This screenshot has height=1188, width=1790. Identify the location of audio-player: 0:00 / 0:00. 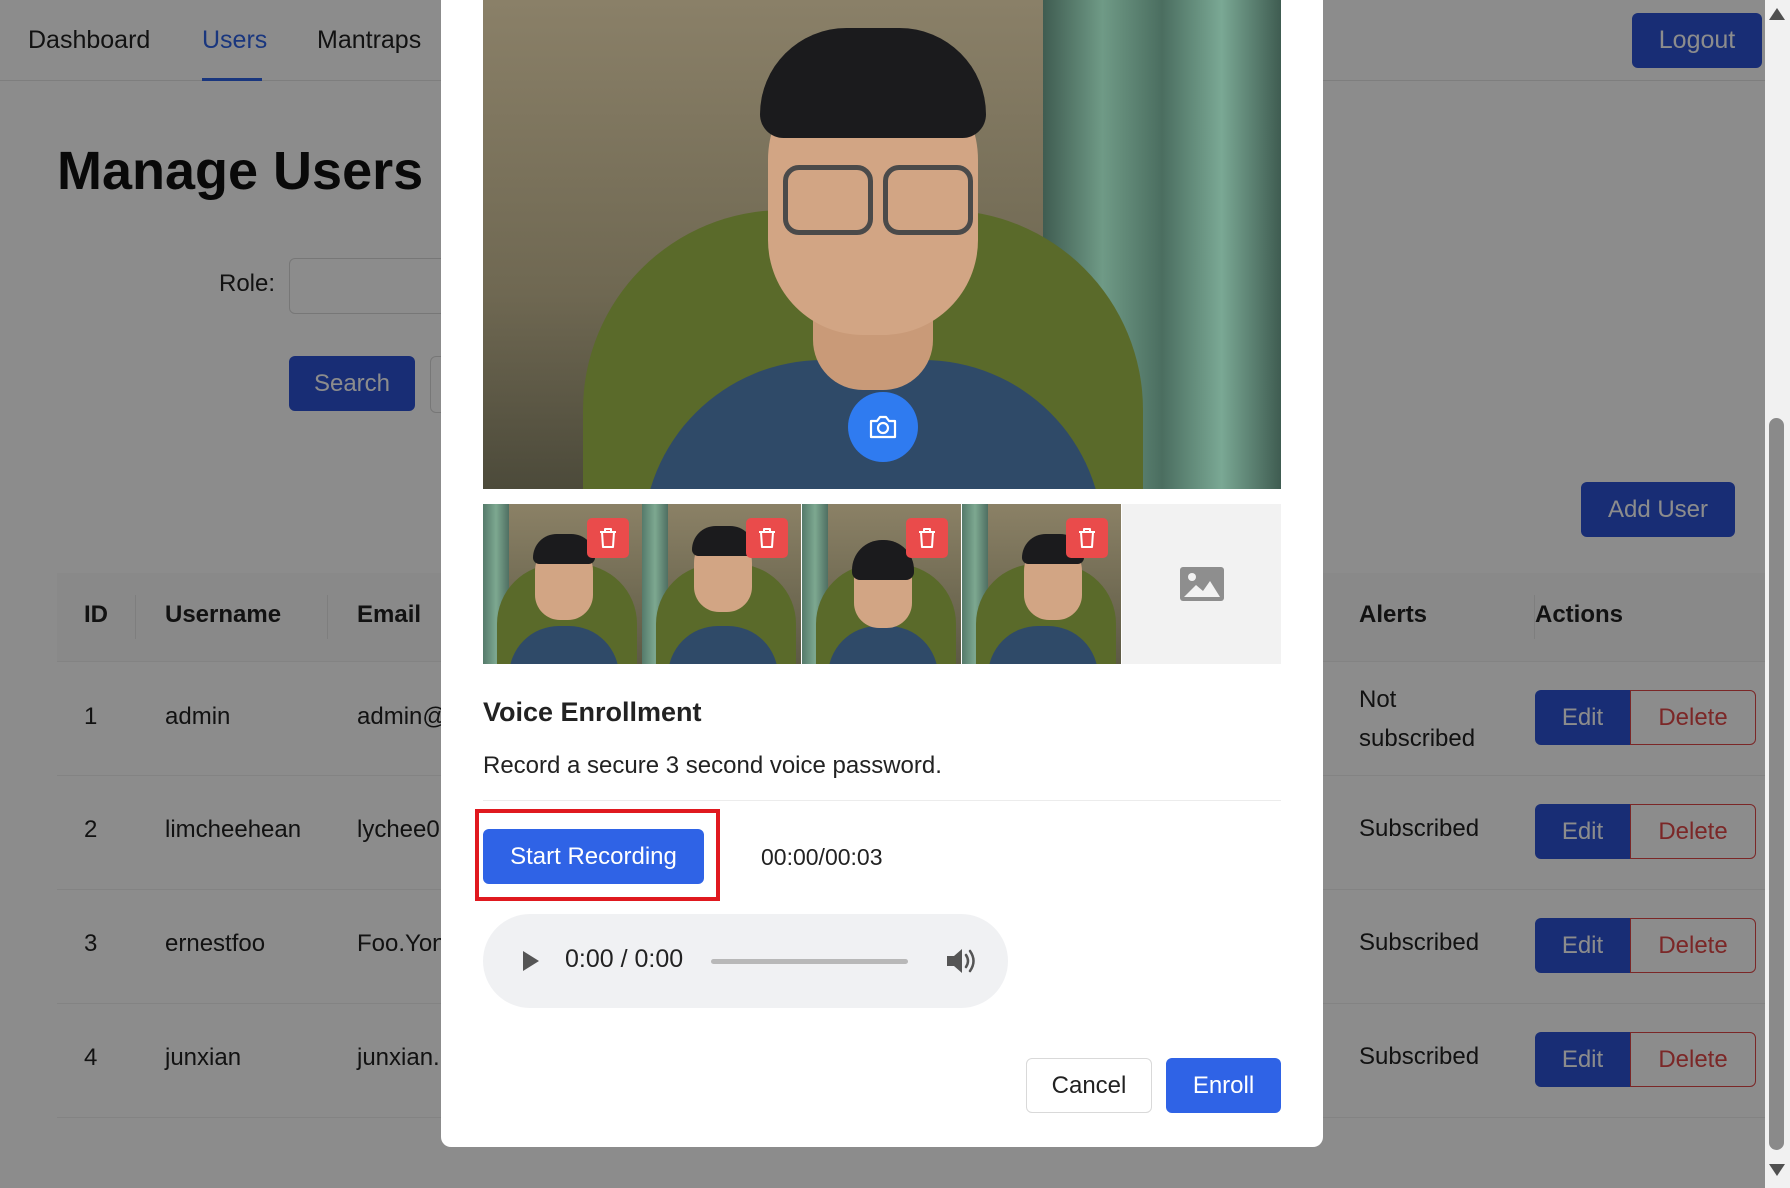
(745, 961).